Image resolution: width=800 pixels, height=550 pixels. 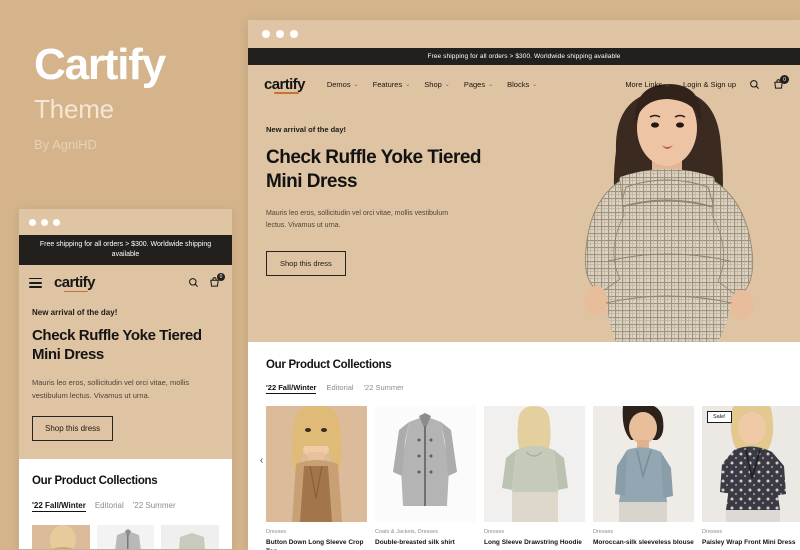 I want to click on desktop-window-chrome, so click(x=524, y=34).